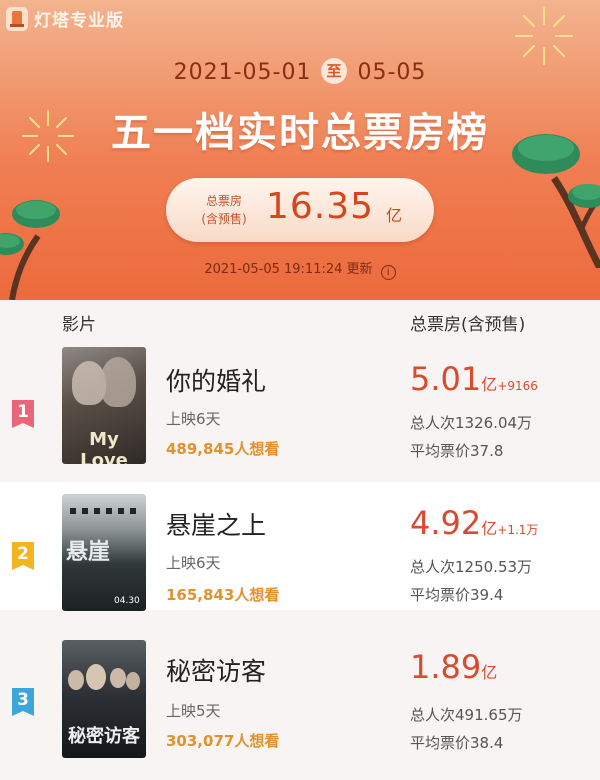  I want to click on total-unit: 亿, so click(394, 215).